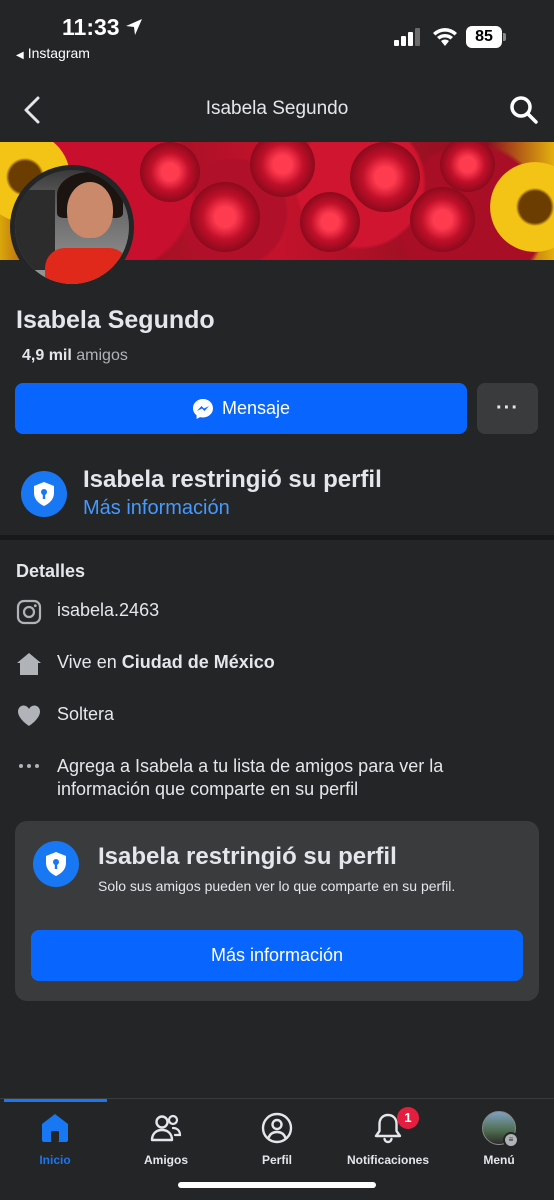 The height and width of the screenshot is (1200, 554). Describe the element at coordinates (87, 662) in the screenshot. I see `lives-in-prefix: Vive en` at that location.